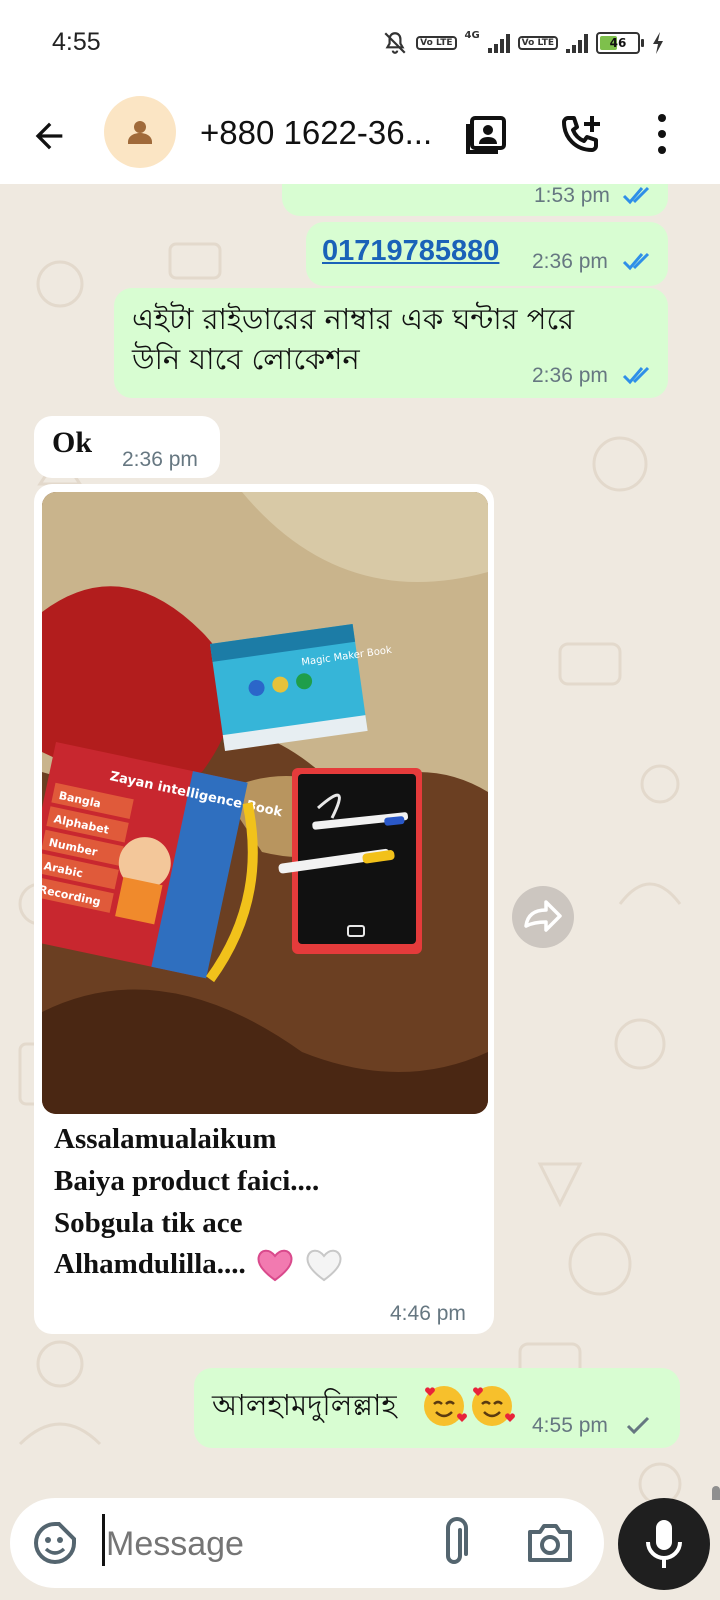 The height and width of the screenshot is (1600, 720). Describe the element at coordinates (716, 1493) in the screenshot. I see `scrollbar` at that location.